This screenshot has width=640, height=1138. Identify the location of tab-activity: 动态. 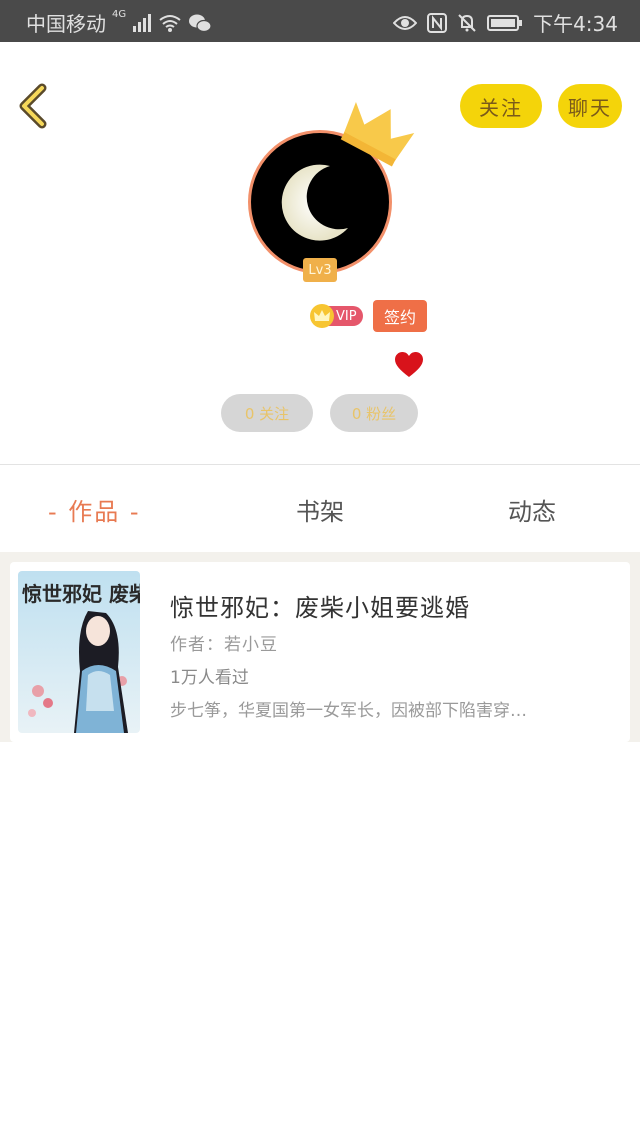
(532, 509).